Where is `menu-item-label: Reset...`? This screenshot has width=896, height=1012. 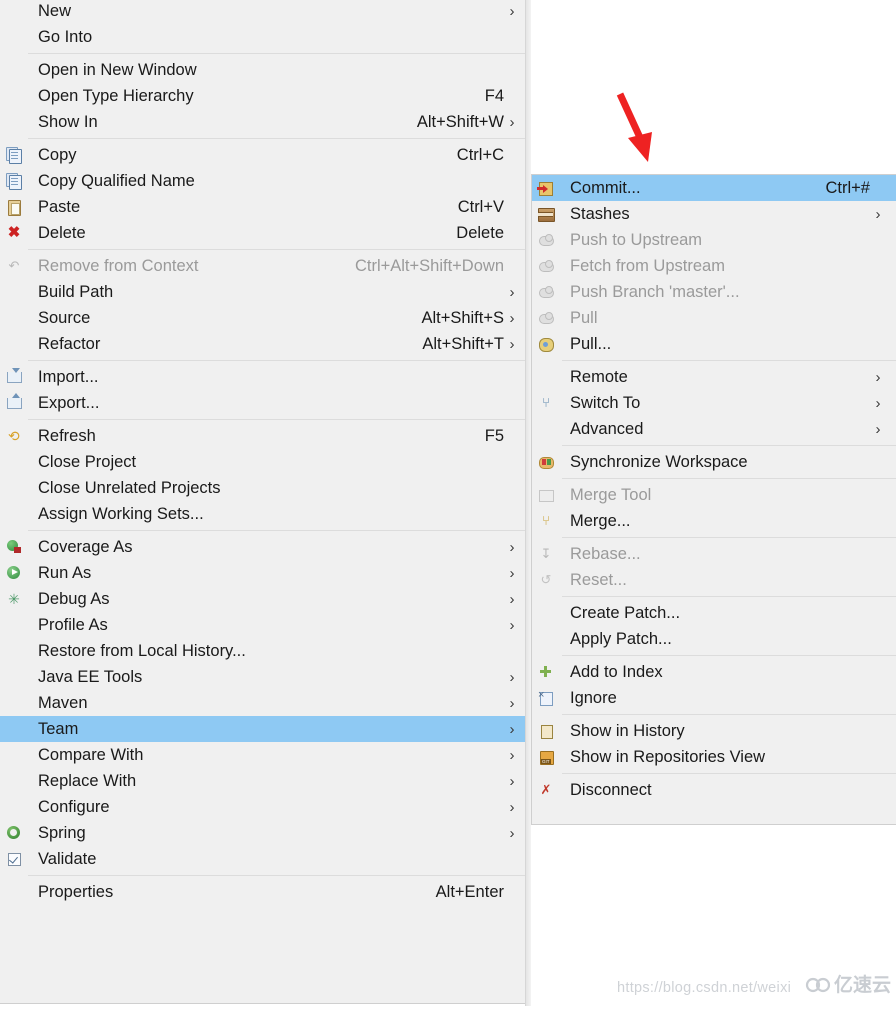
menu-item-label: Reset... is located at coordinates (598, 579).